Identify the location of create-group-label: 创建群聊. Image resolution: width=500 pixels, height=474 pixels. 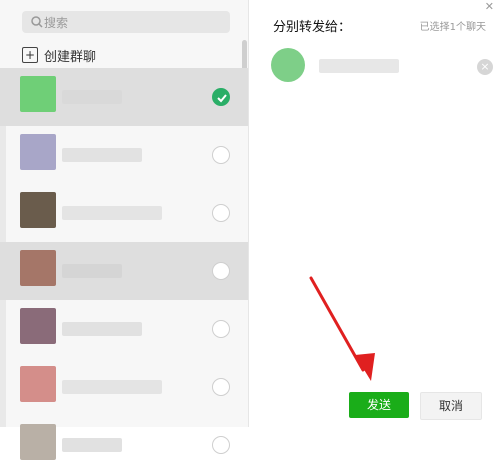
(70, 57).